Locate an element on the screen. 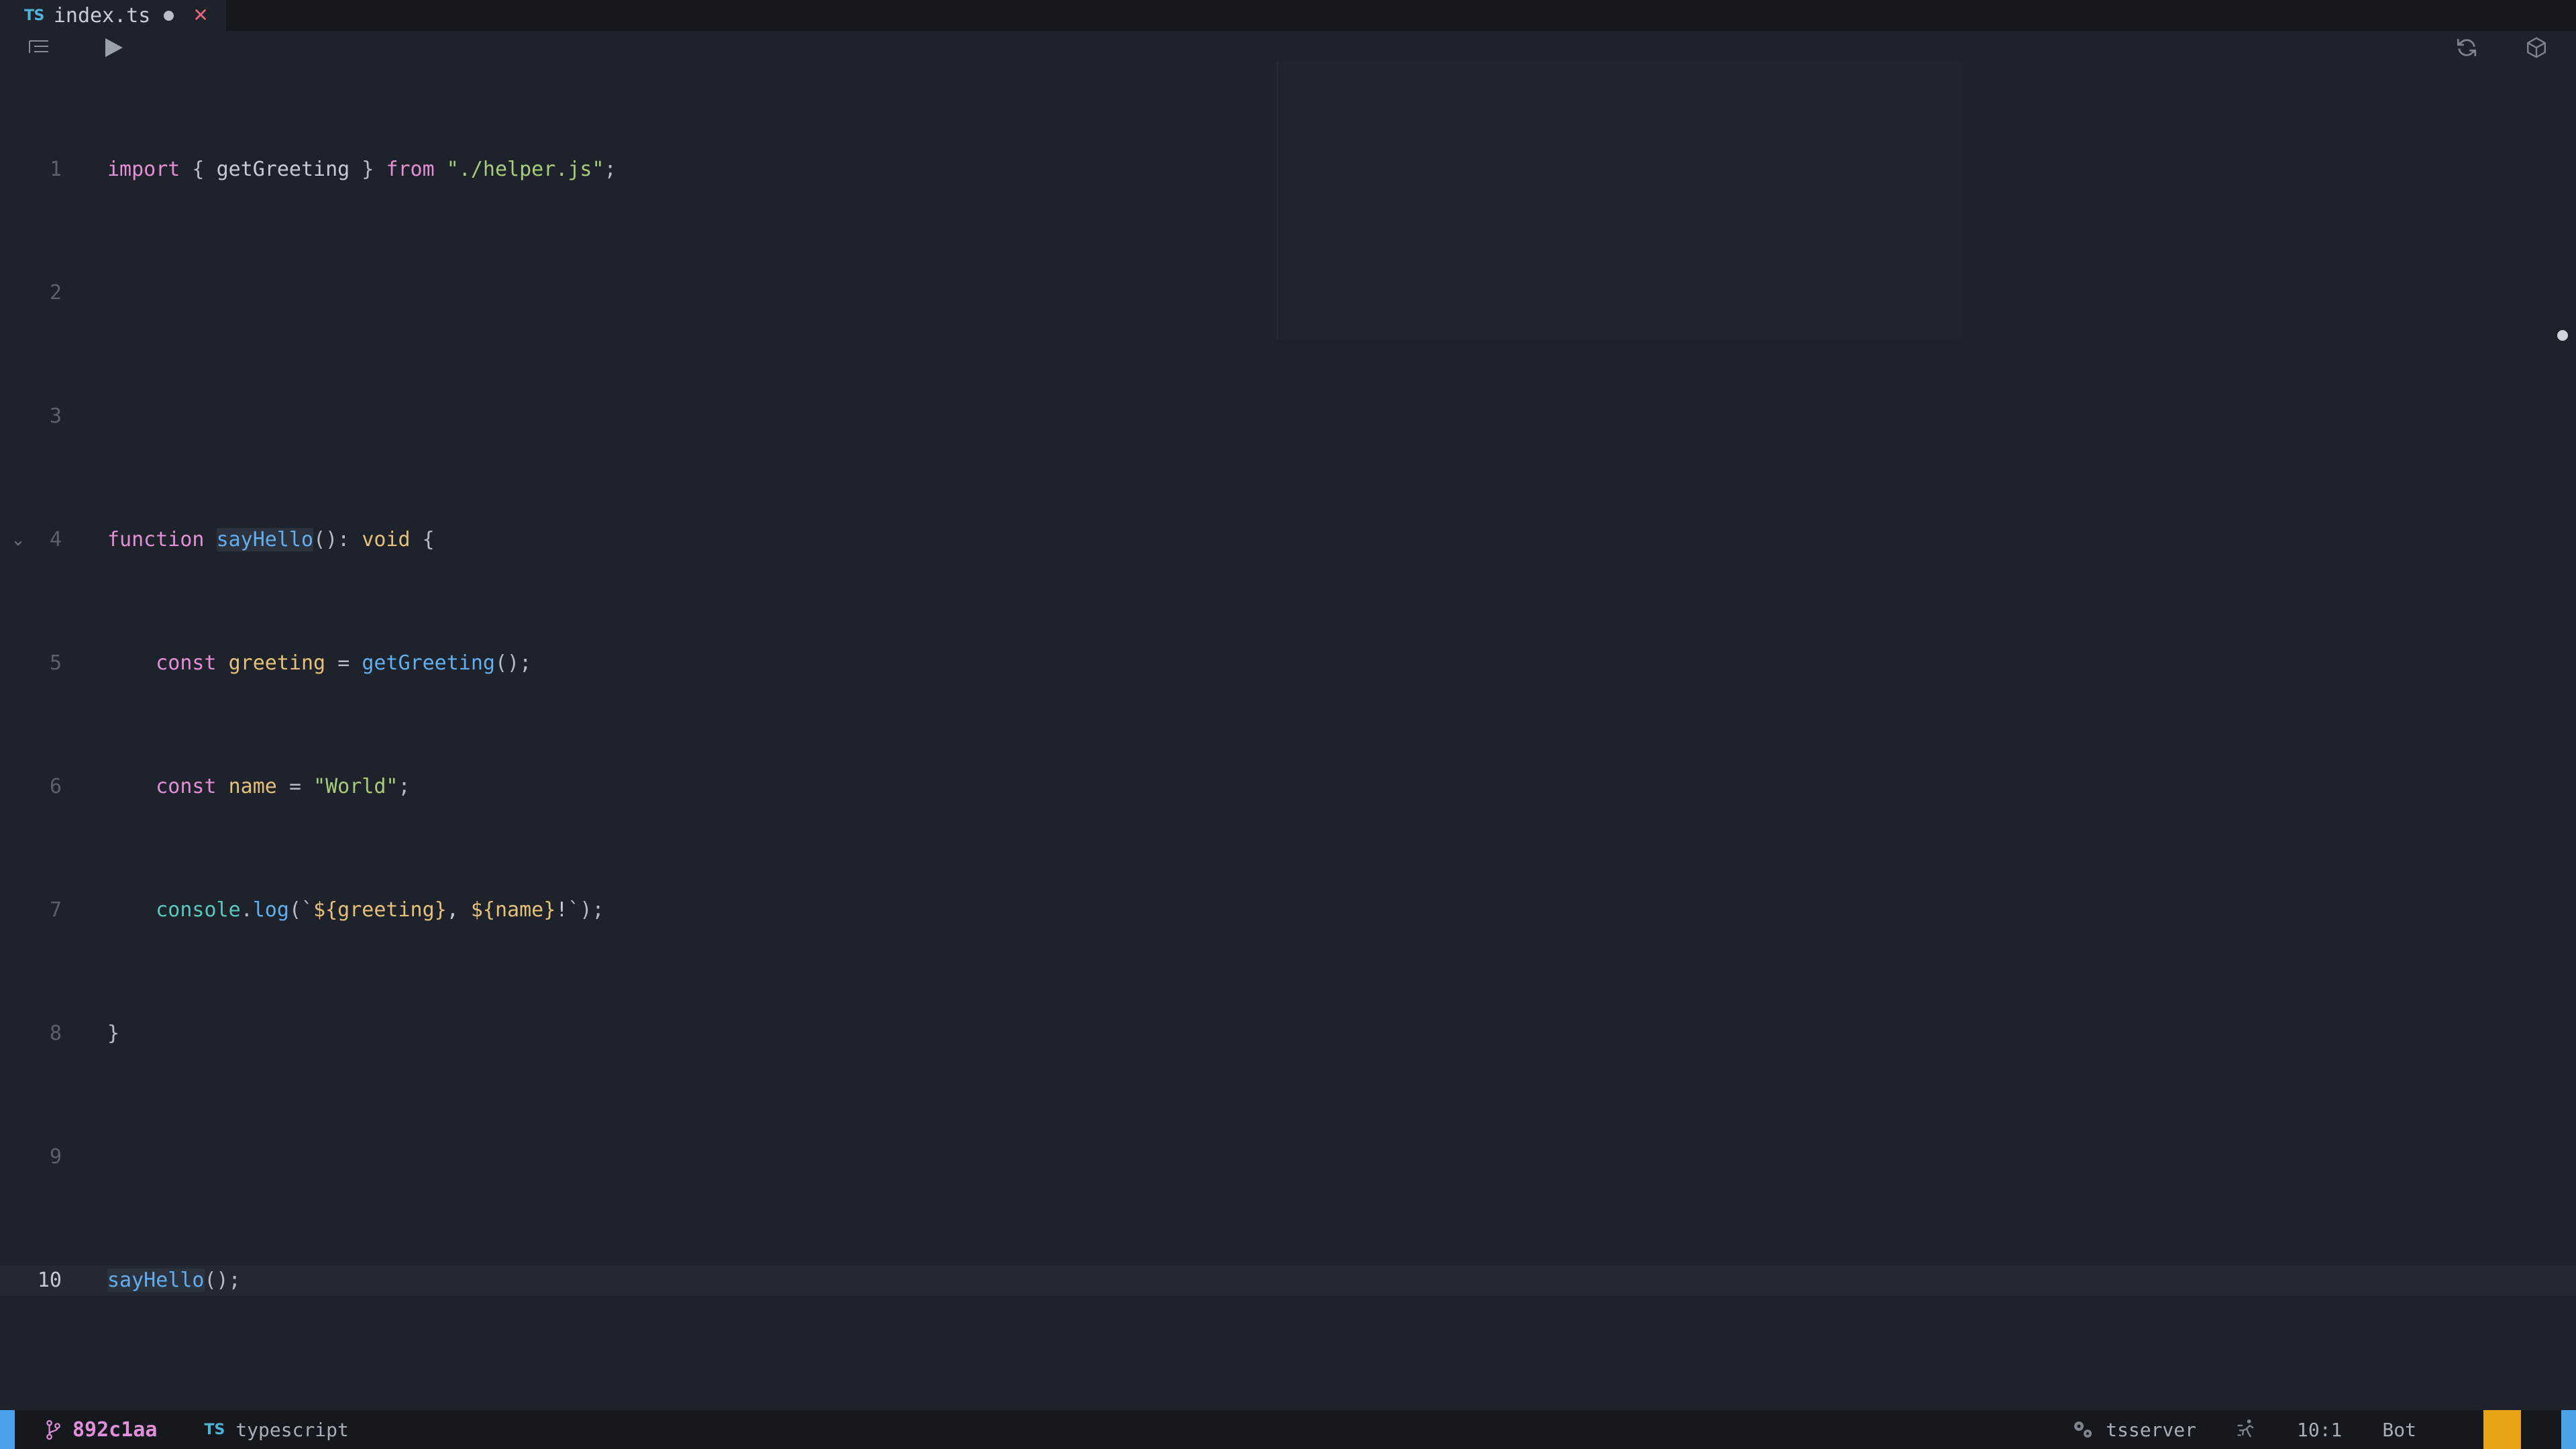 The image size is (2576, 1449). line-text: sayHello(); is located at coordinates (174, 1280).